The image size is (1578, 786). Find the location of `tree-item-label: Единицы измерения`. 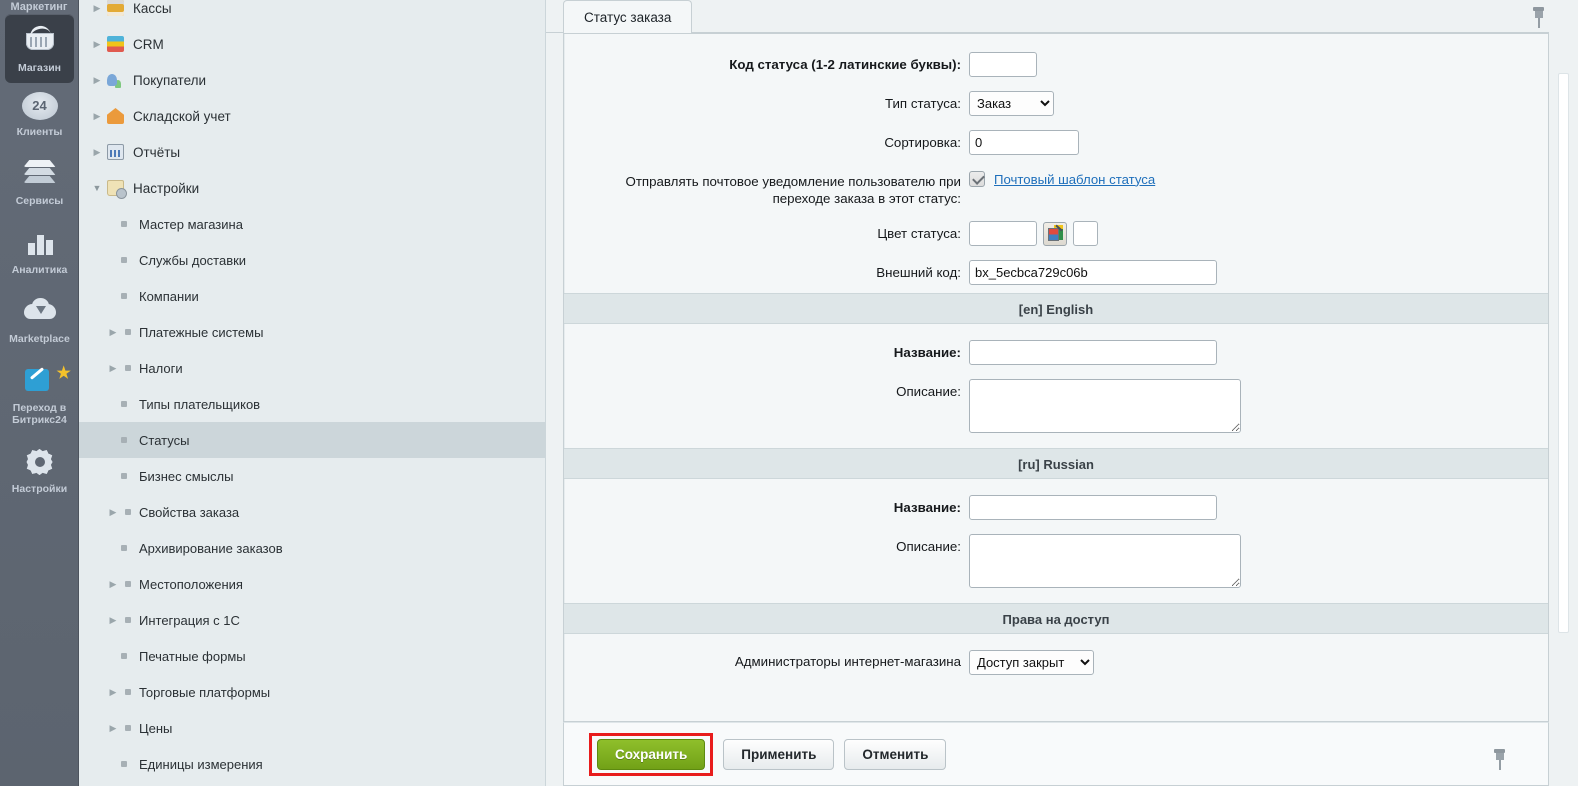

tree-item-label: Единицы измерения is located at coordinates (201, 764).